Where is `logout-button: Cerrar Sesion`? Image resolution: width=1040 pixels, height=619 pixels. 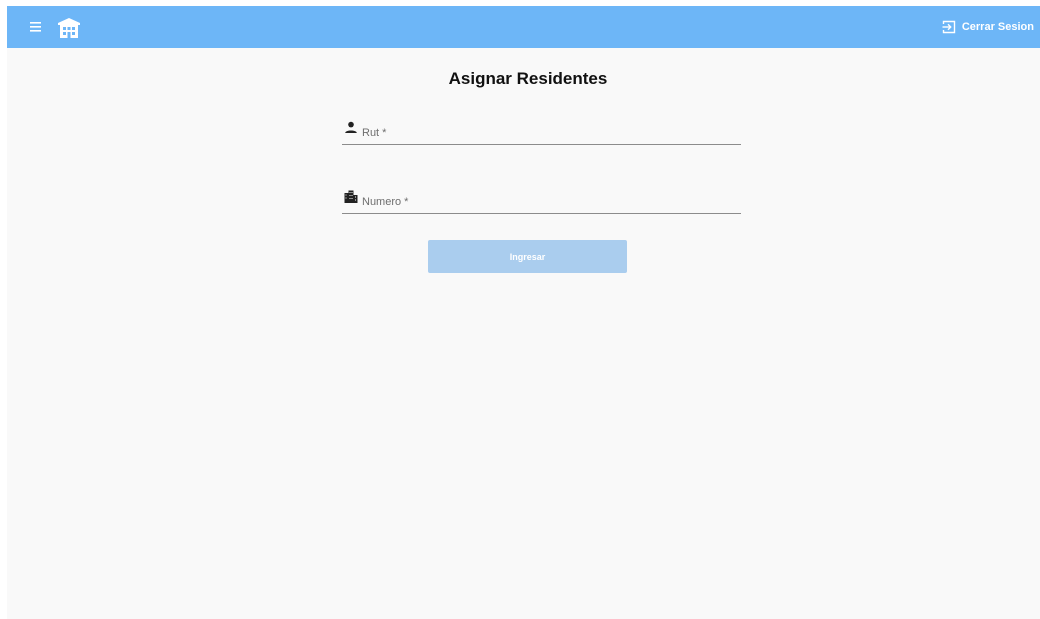
logout-button: Cerrar Sesion is located at coordinates (988, 27).